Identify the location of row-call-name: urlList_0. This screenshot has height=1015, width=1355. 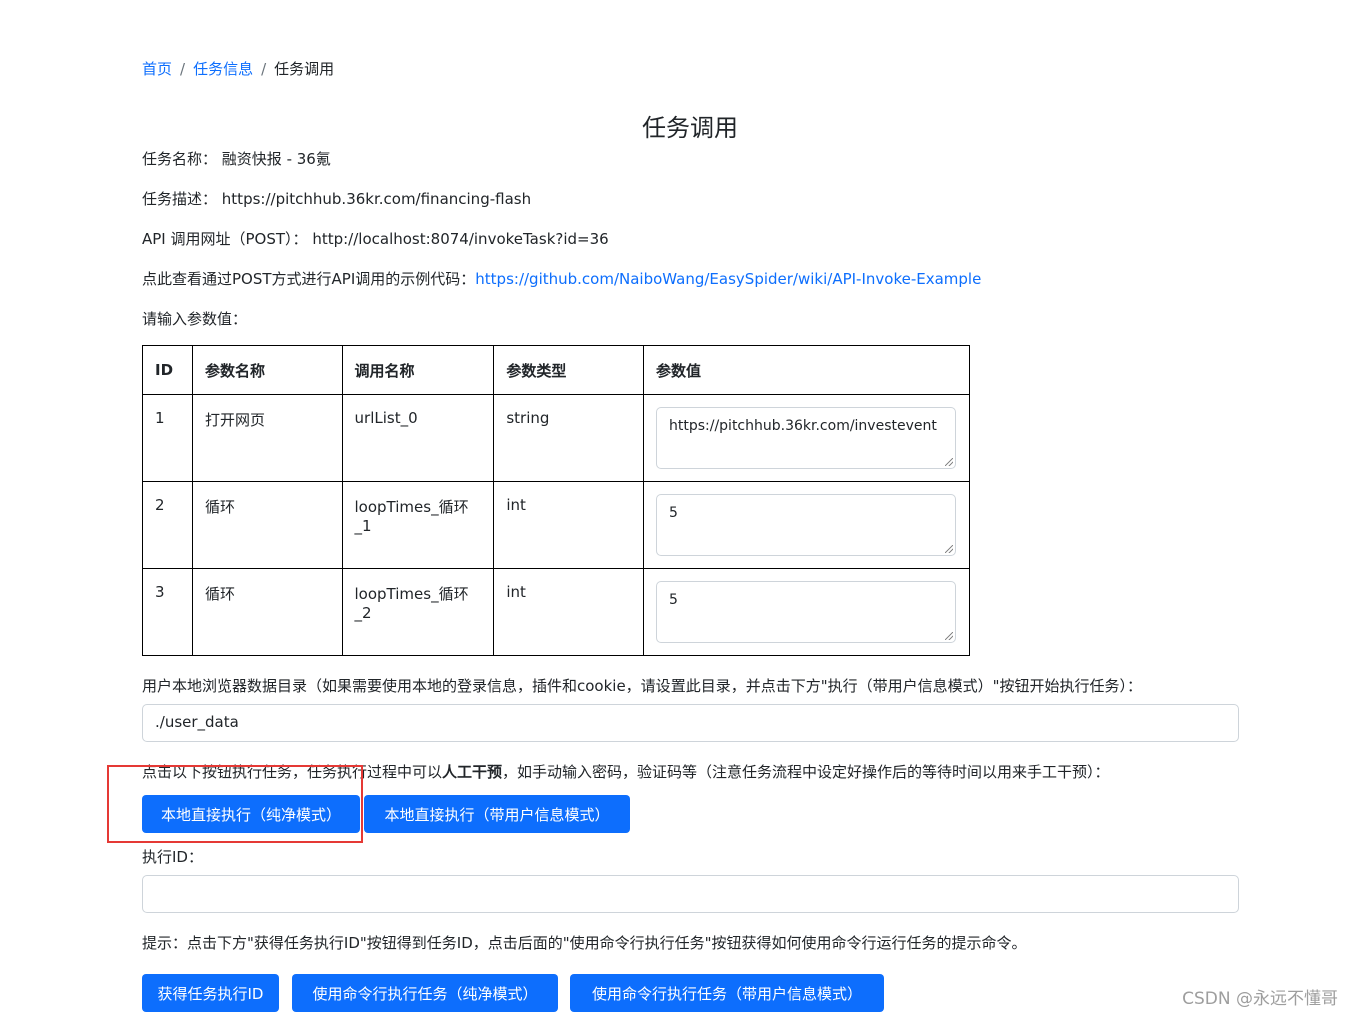
(418, 438).